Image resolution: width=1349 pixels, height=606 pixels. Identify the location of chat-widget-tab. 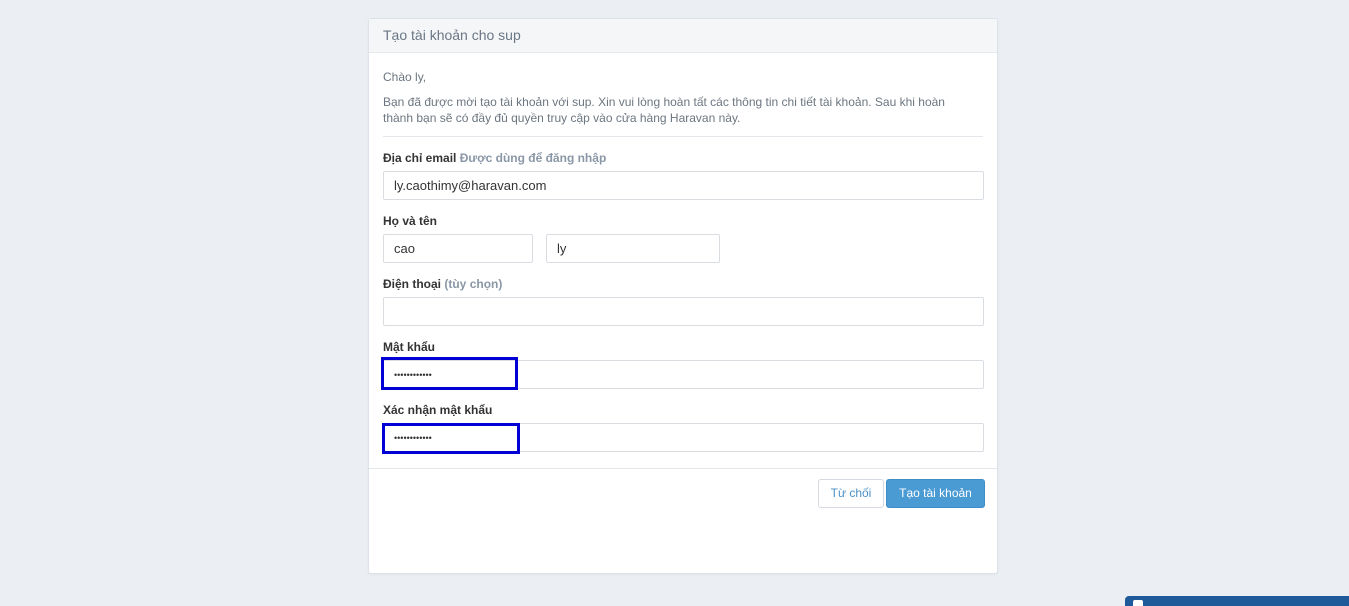
(1237, 601).